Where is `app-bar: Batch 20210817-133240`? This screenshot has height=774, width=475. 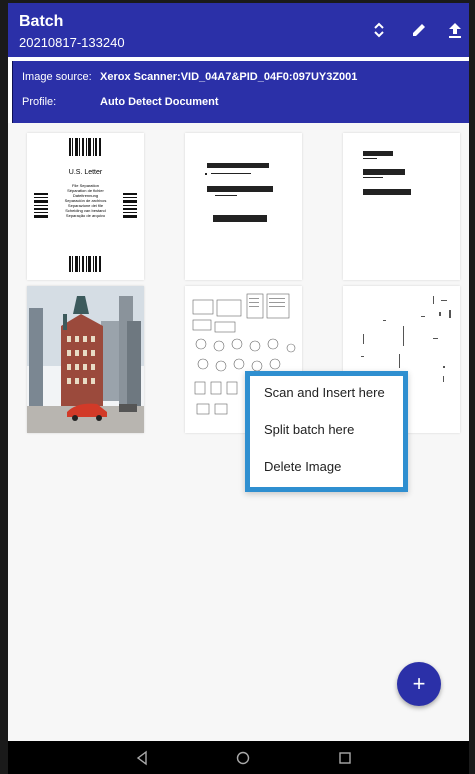
app-bar: Batch 20210817-133240 is located at coordinates (238, 30).